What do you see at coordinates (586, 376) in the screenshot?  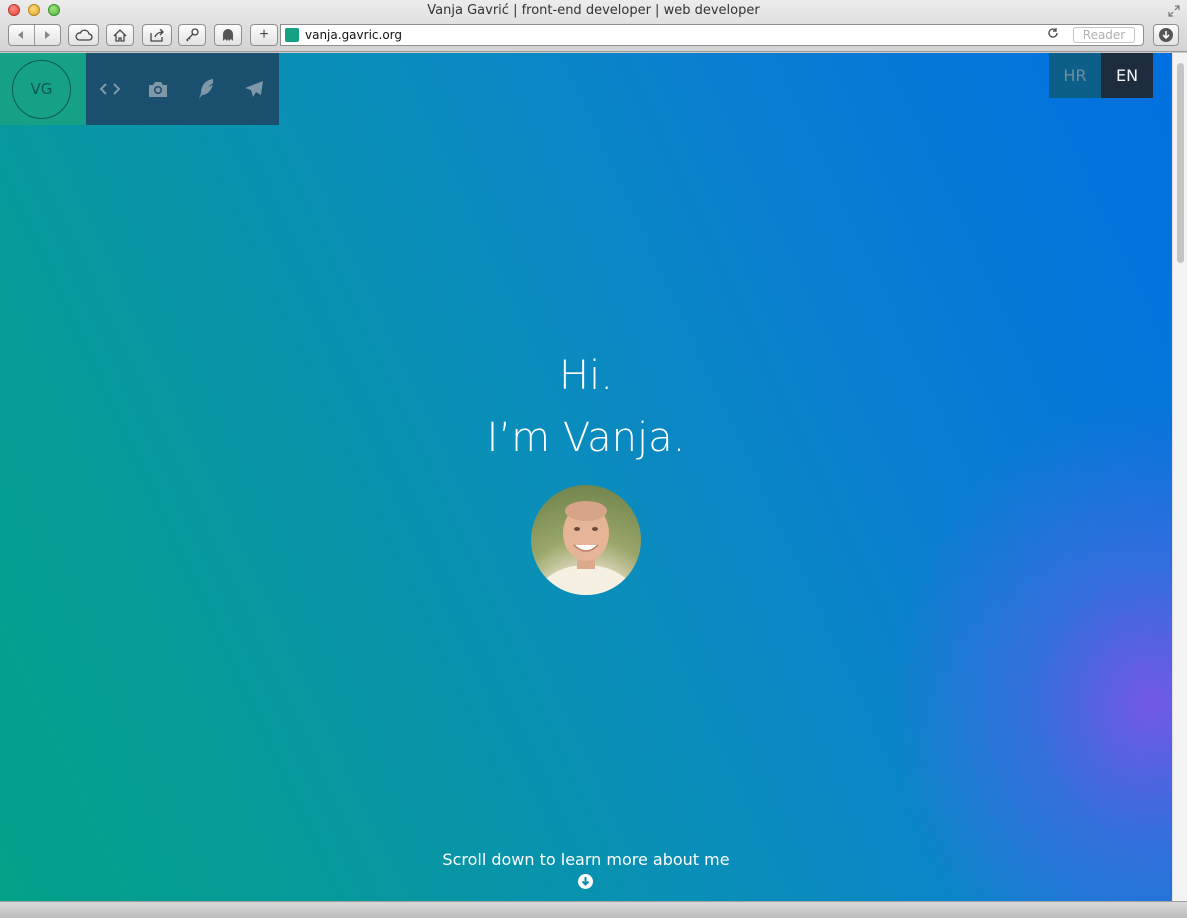 I see `hero-greeting: Hi.` at bounding box center [586, 376].